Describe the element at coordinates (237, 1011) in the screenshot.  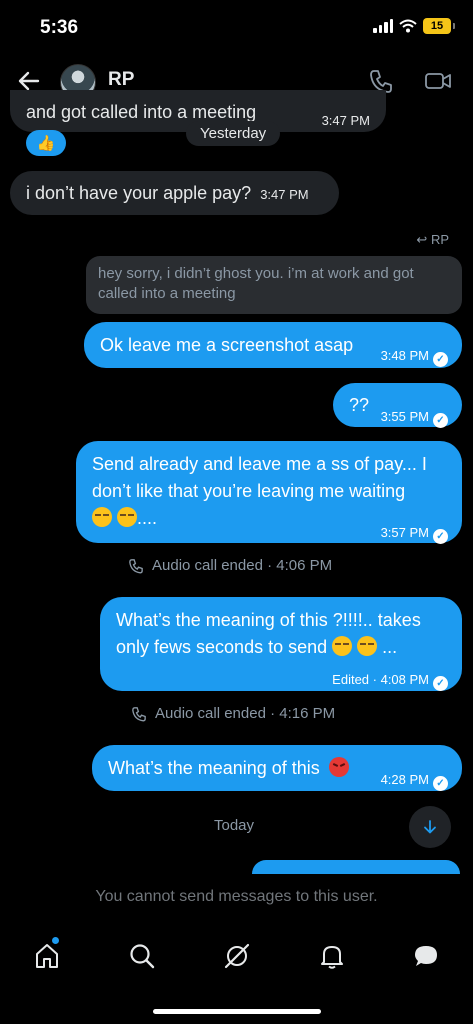
I see `home-indicator` at that location.